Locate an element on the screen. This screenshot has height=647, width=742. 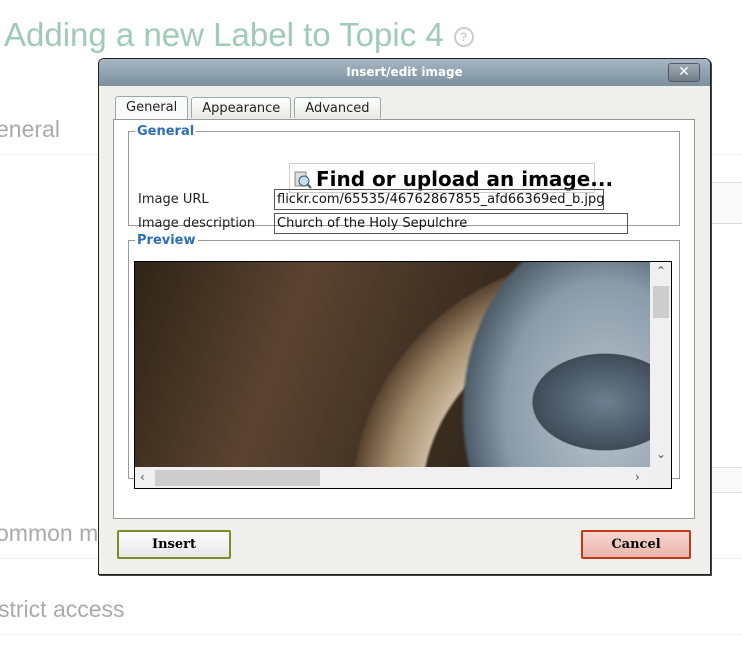
cancel-button: Cancel is located at coordinates (636, 544).